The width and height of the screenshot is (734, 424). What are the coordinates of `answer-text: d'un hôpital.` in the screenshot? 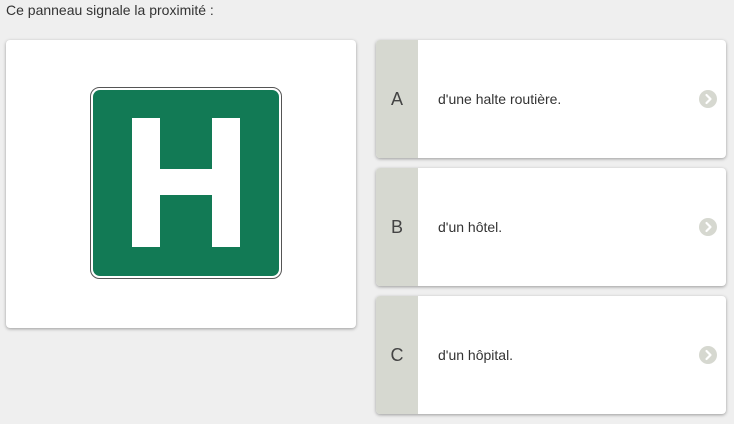 It's located at (476, 355).